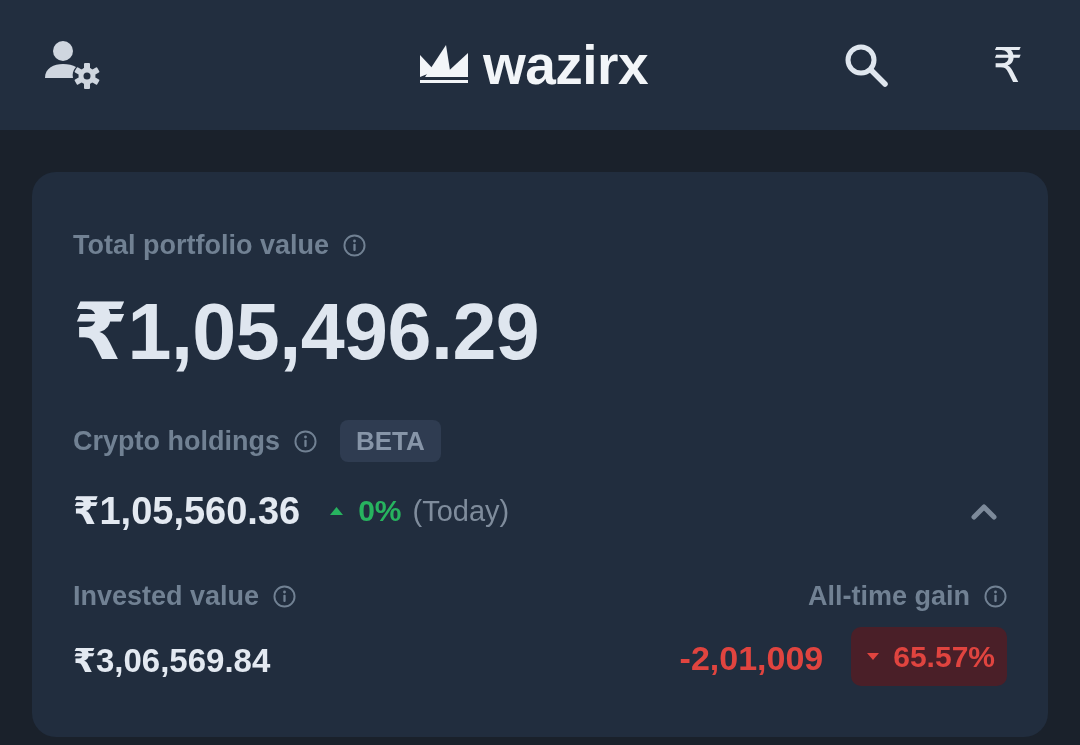 The image size is (1080, 745). What do you see at coordinates (565, 65) in the screenshot?
I see `brand-name: wazirx` at bounding box center [565, 65].